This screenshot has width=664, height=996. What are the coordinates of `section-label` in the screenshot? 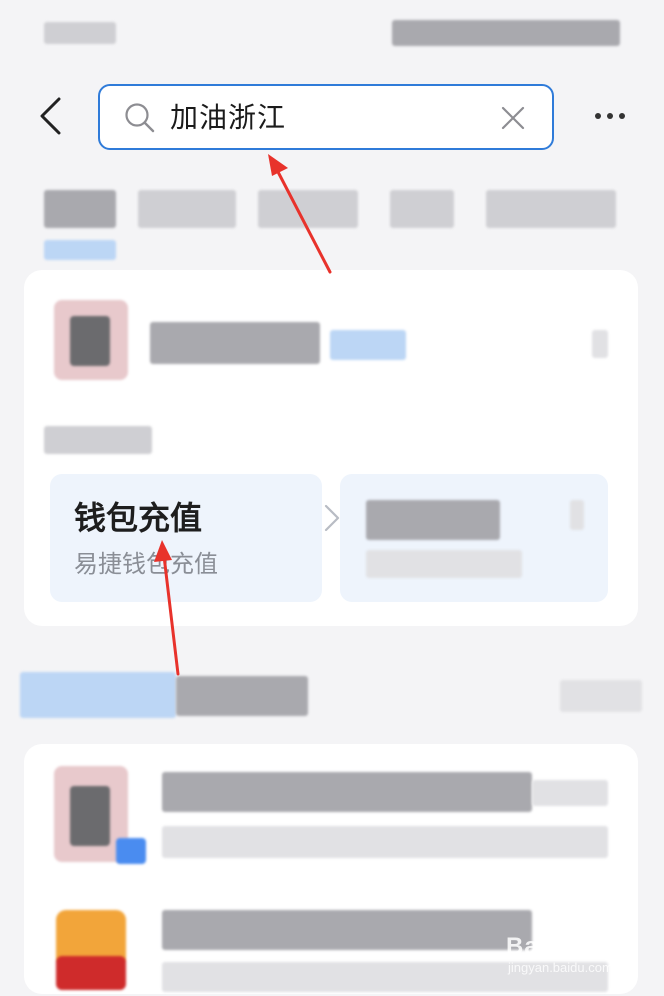 It's located at (98, 440).